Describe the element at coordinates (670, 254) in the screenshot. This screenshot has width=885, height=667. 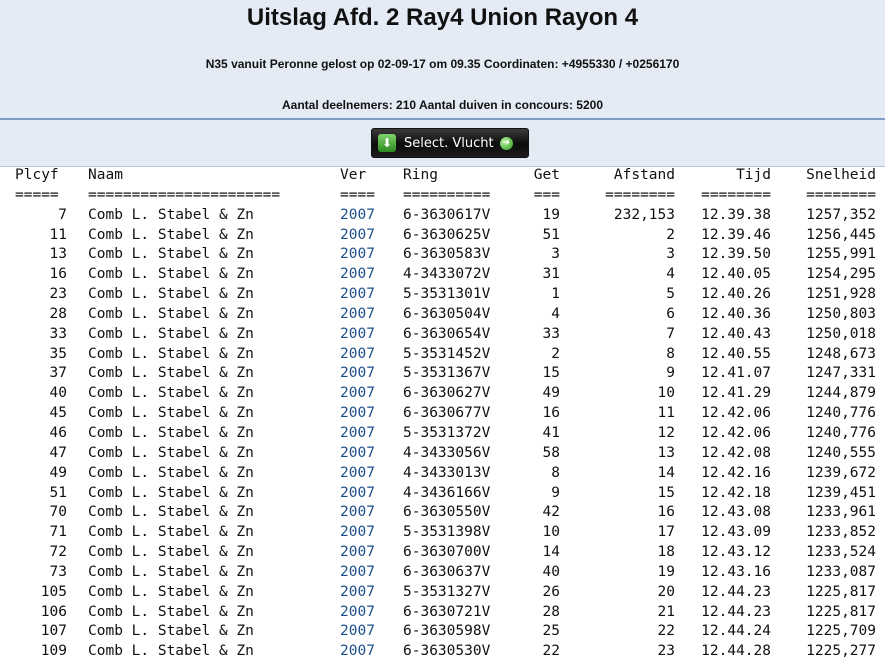
I see `cell-afstand: 3` at that location.